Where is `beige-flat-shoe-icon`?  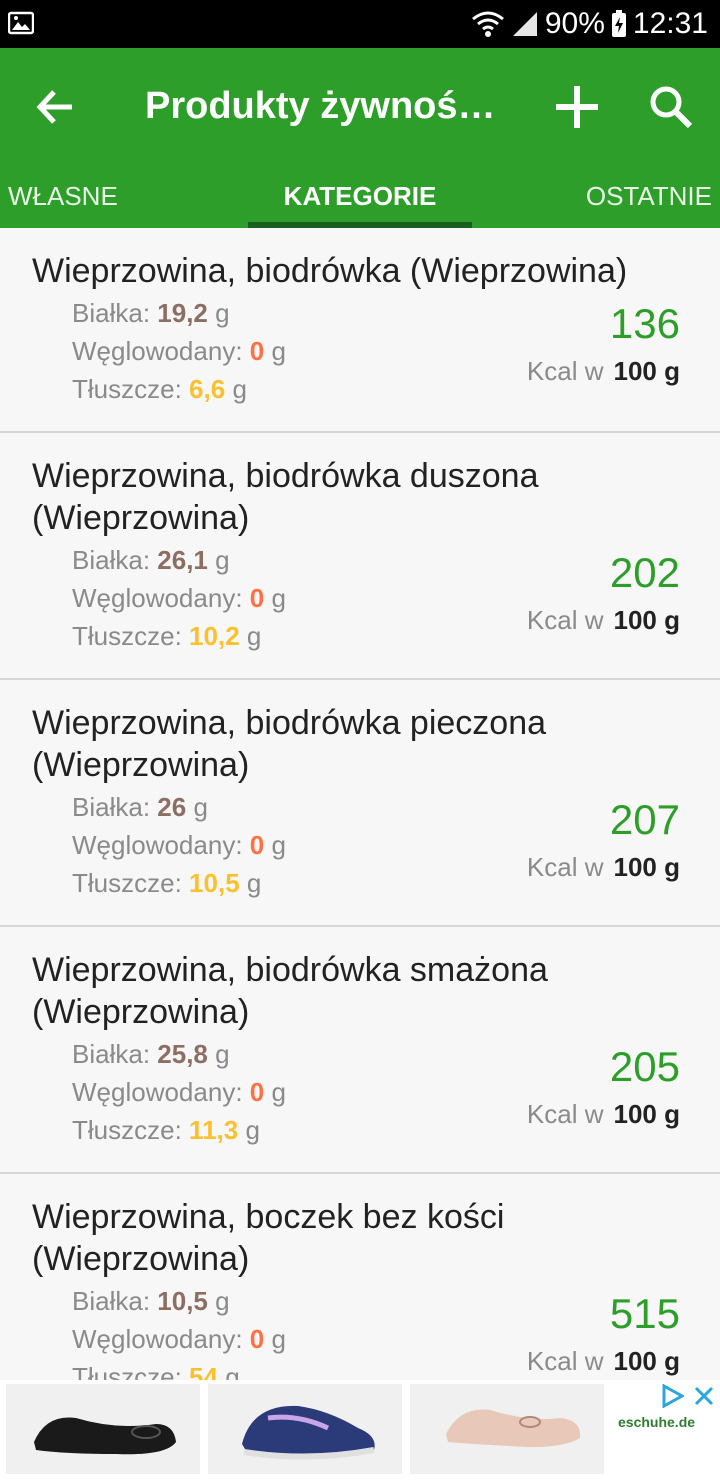
beige-flat-shoe-icon is located at coordinates (513, 1428).